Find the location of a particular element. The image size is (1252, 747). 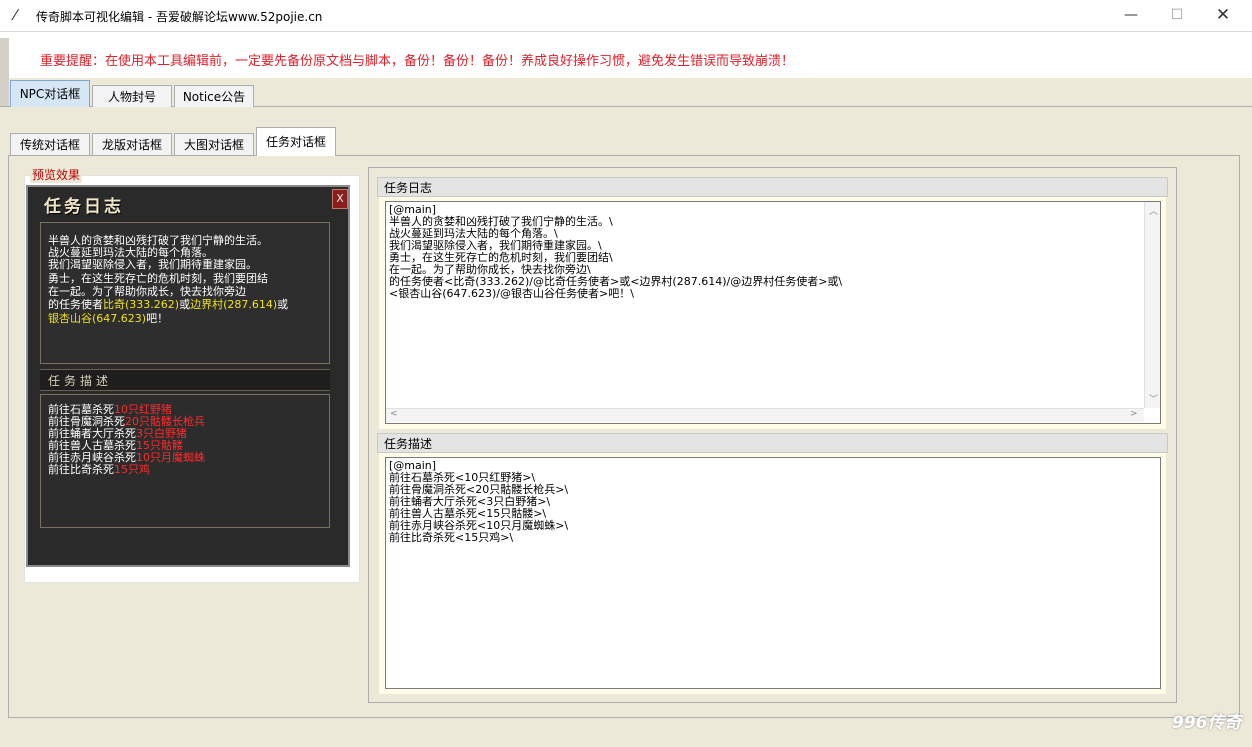

app-icon: ⁄ is located at coordinates (15, 15).